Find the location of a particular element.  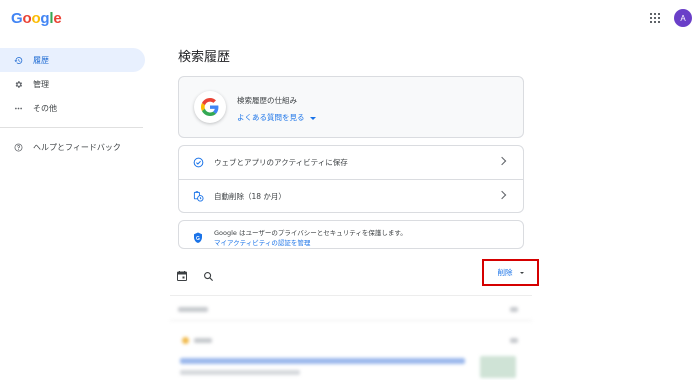

more-horiz-icon is located at coordinates (18, 108).